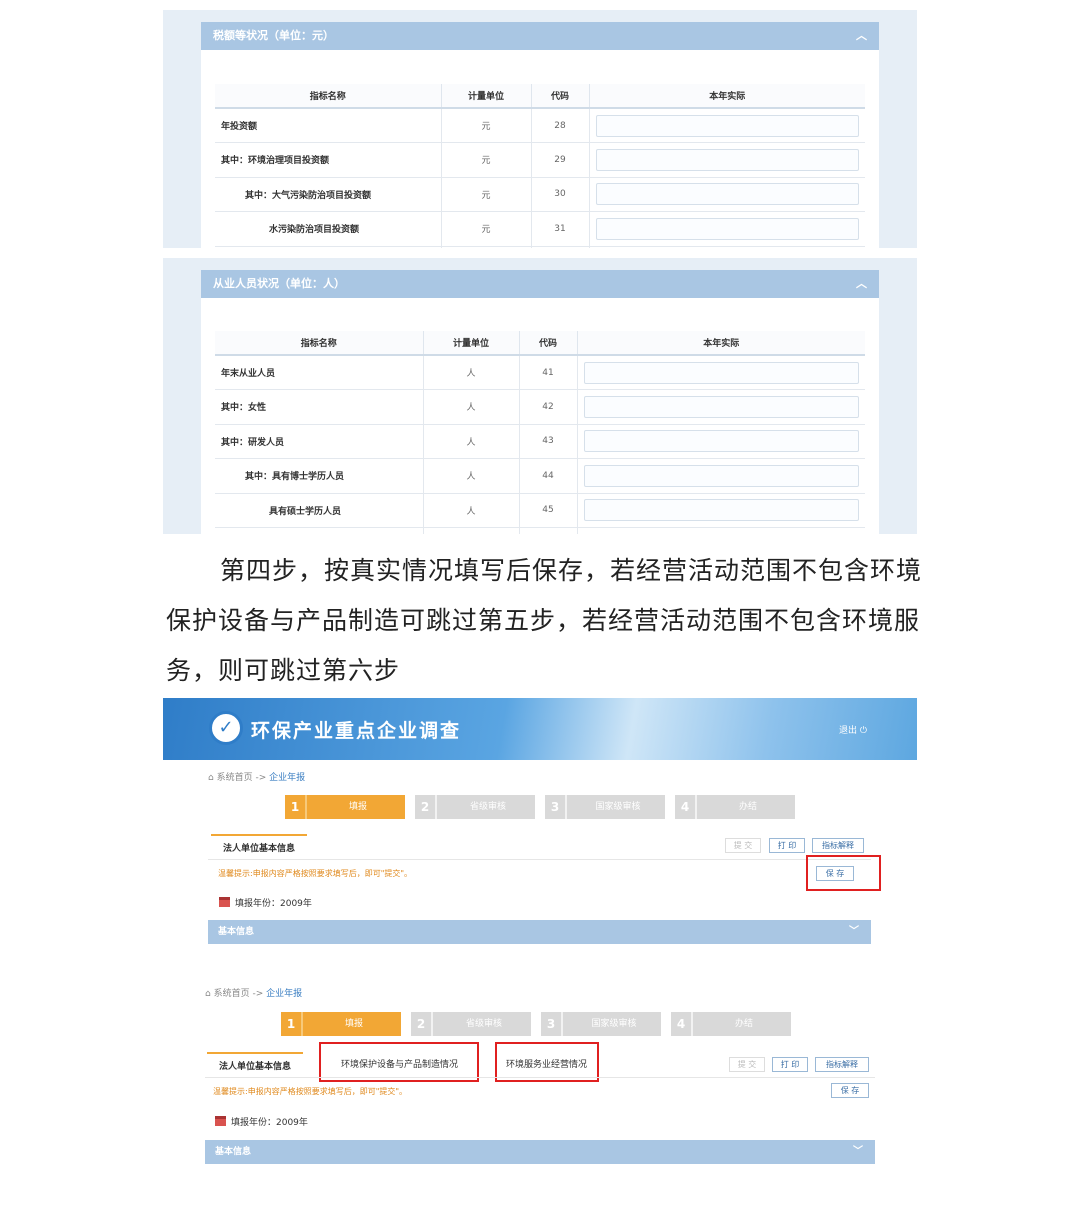  Describe the element at coordinates (548, 372) in the screenshot. I see `row-code: 41` at that location.